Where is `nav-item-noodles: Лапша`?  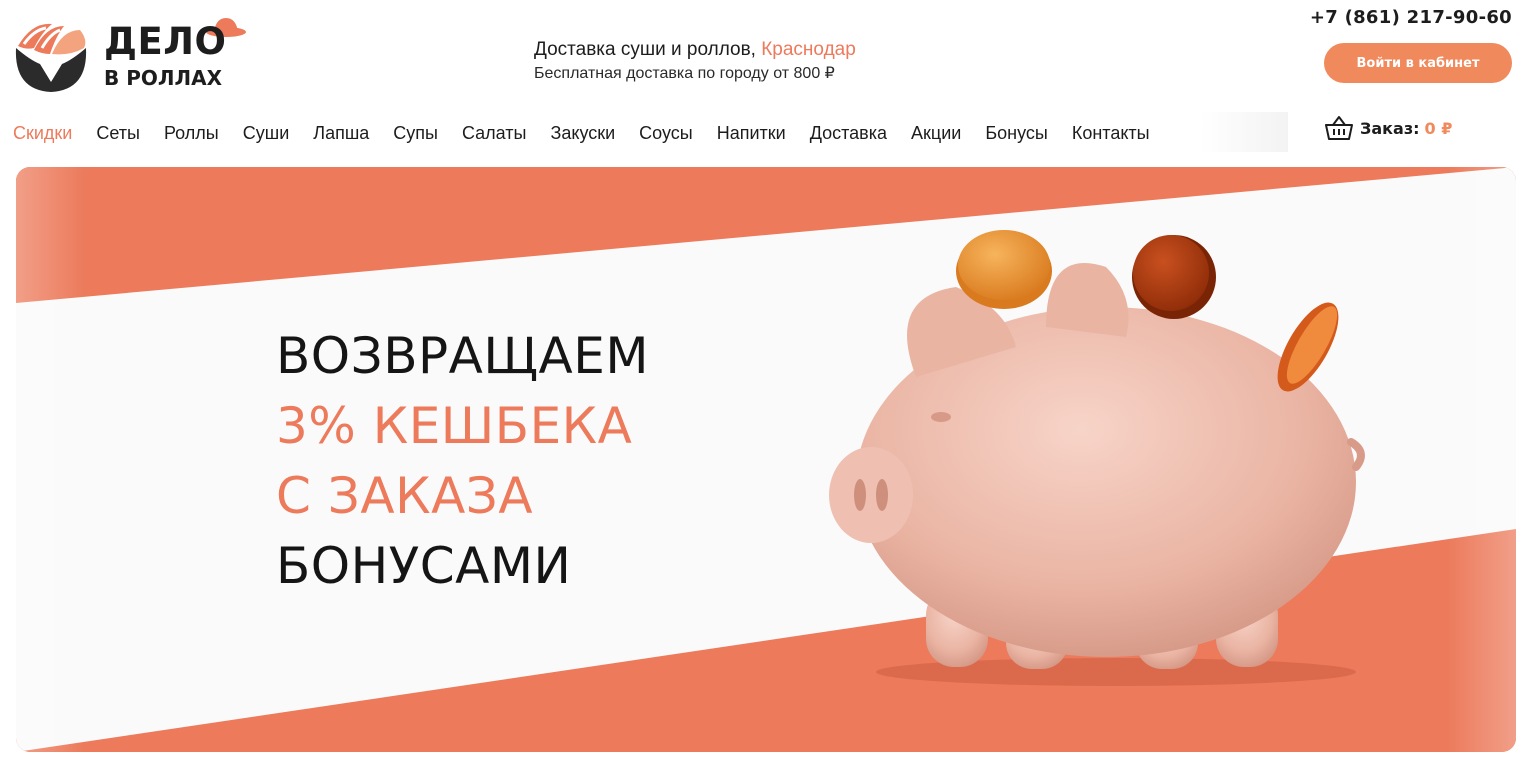 nav-item-noodles: Лапша is located at coordinates (341, 133).